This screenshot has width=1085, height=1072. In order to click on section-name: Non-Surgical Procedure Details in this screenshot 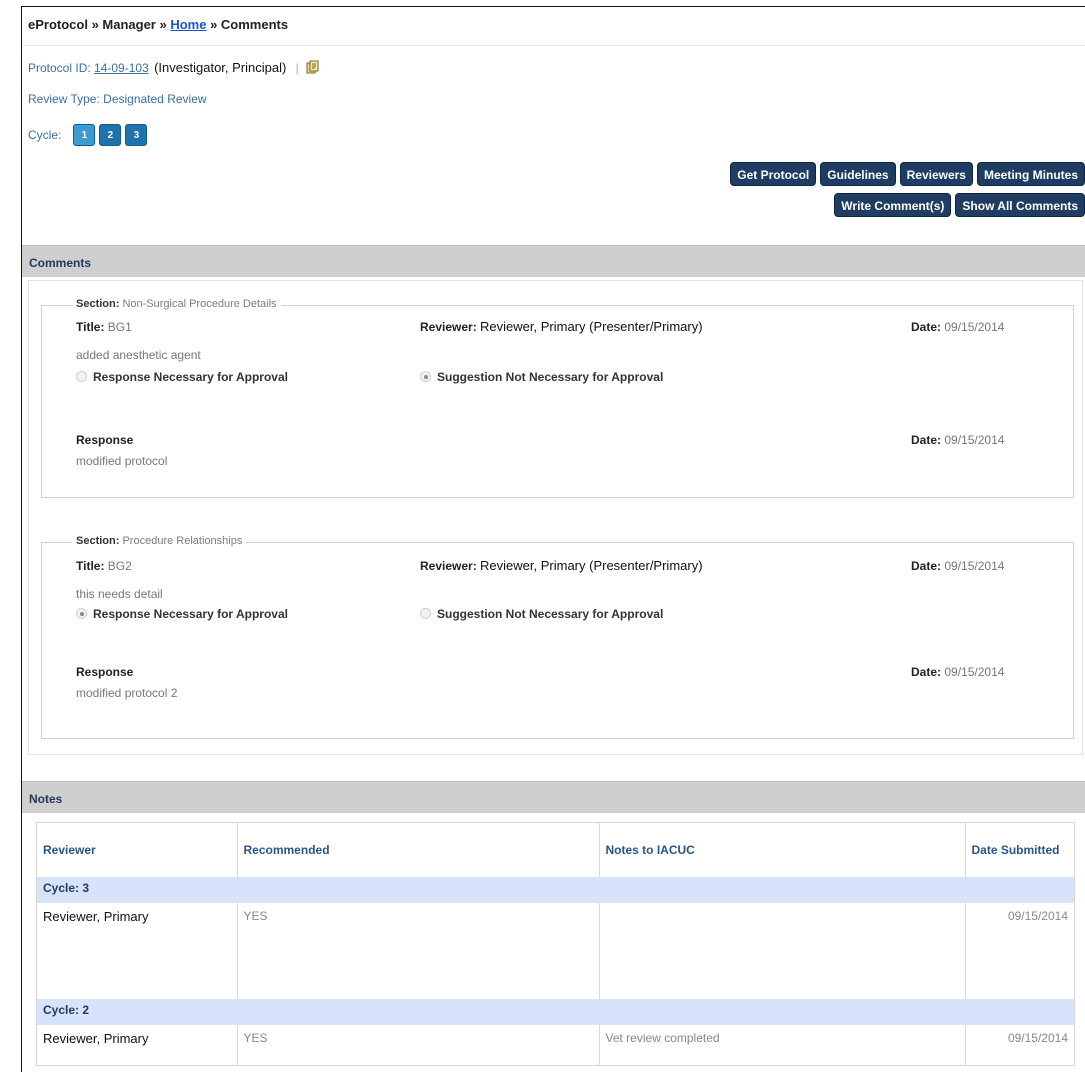, I will do `click(199, 304)`.